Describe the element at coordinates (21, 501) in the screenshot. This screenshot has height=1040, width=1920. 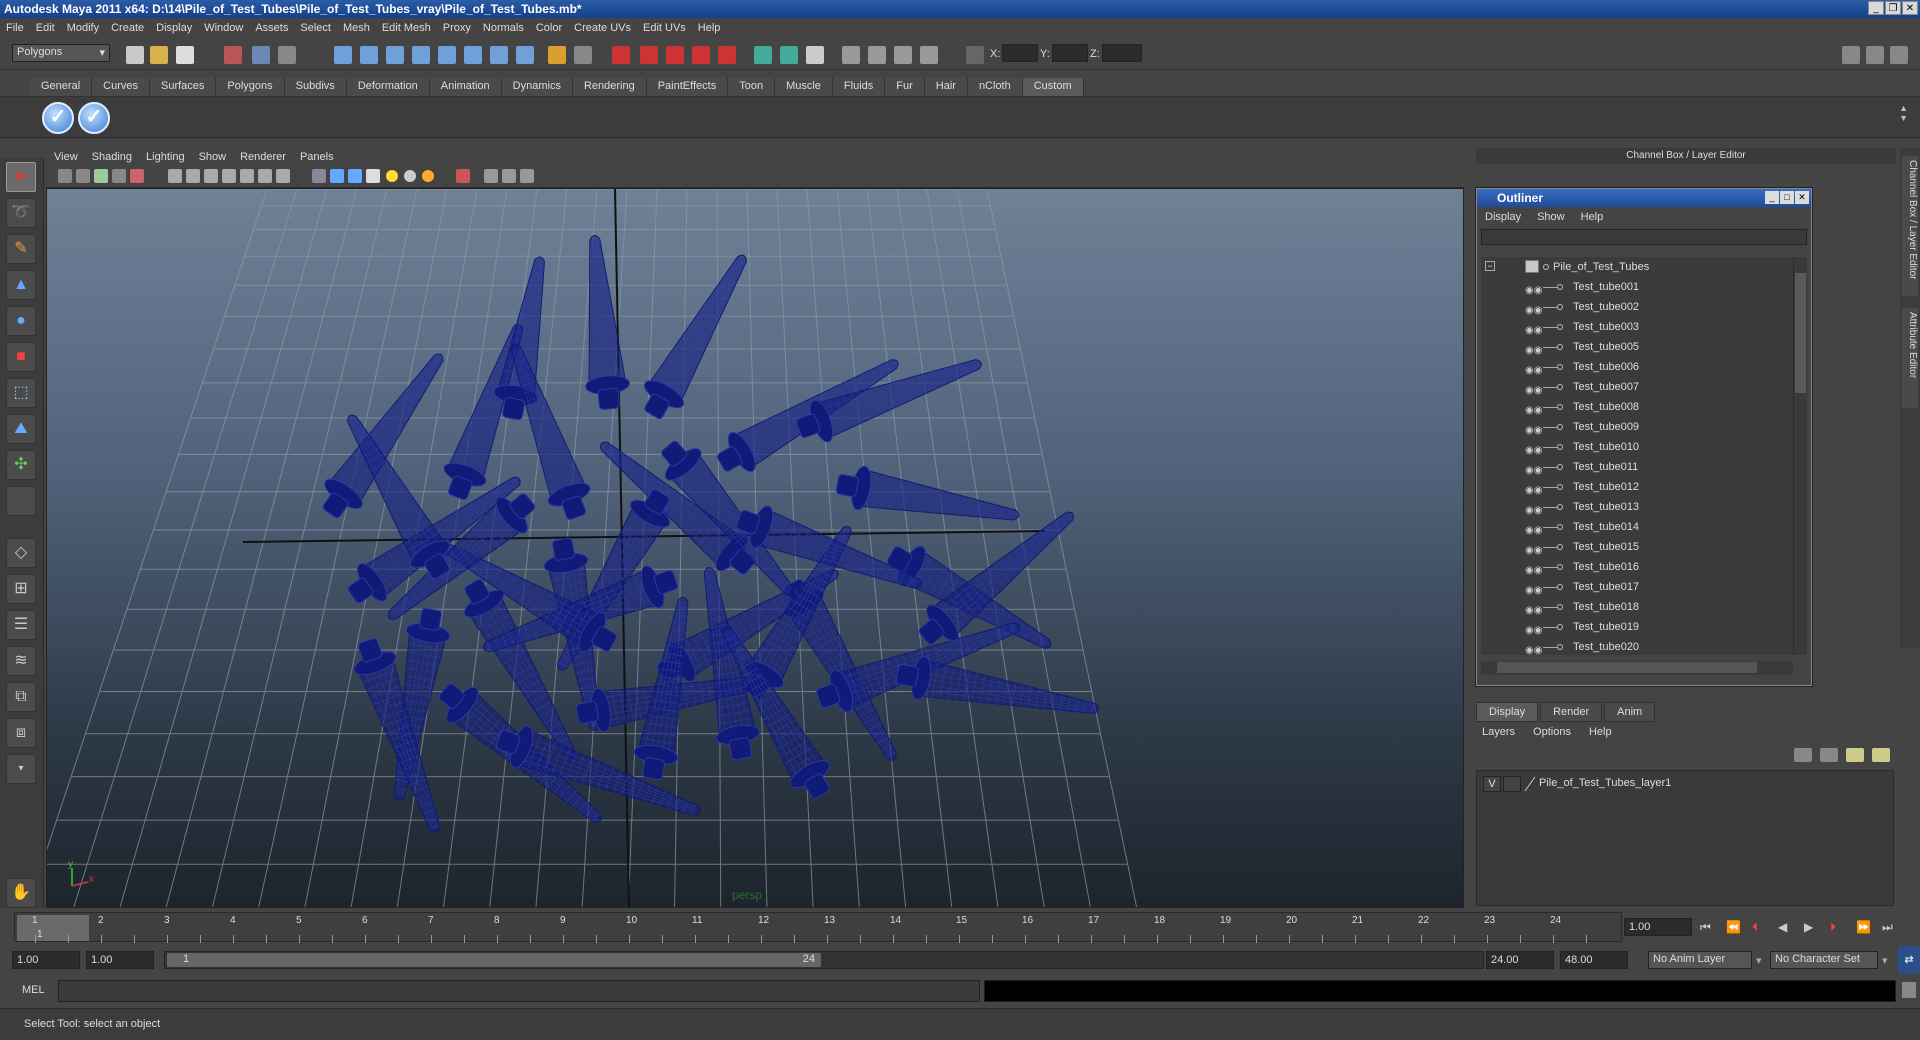
I see `last-tool-icon` at that location.